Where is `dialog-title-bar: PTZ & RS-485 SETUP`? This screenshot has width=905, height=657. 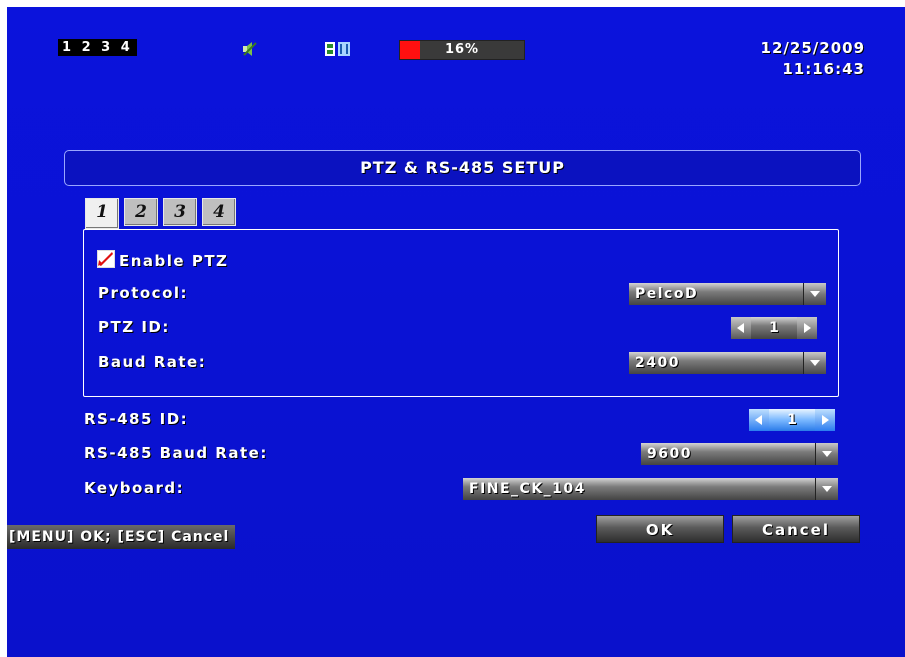 dialog-title-bar: PTZ & RS-485 SETUP is located at coordinates (462, 168).